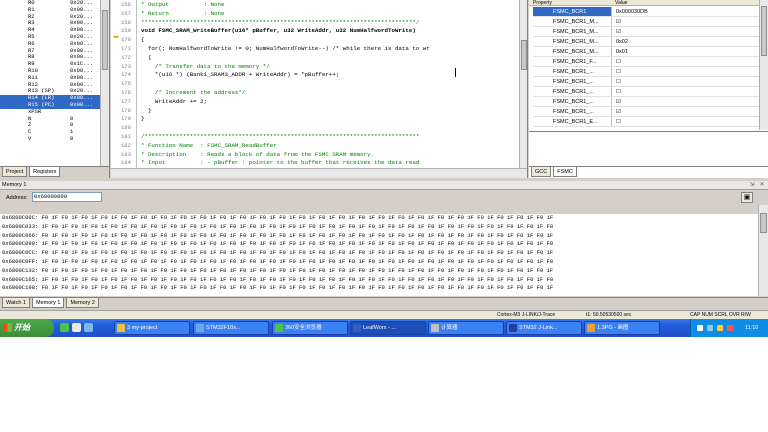 Image resolution: width=768 pixels, height=432 pixels. What do you see at coordinates (752, 185) in the screenshot?
I see `pin-icon: ⇲` at bounding box center [752, 185].